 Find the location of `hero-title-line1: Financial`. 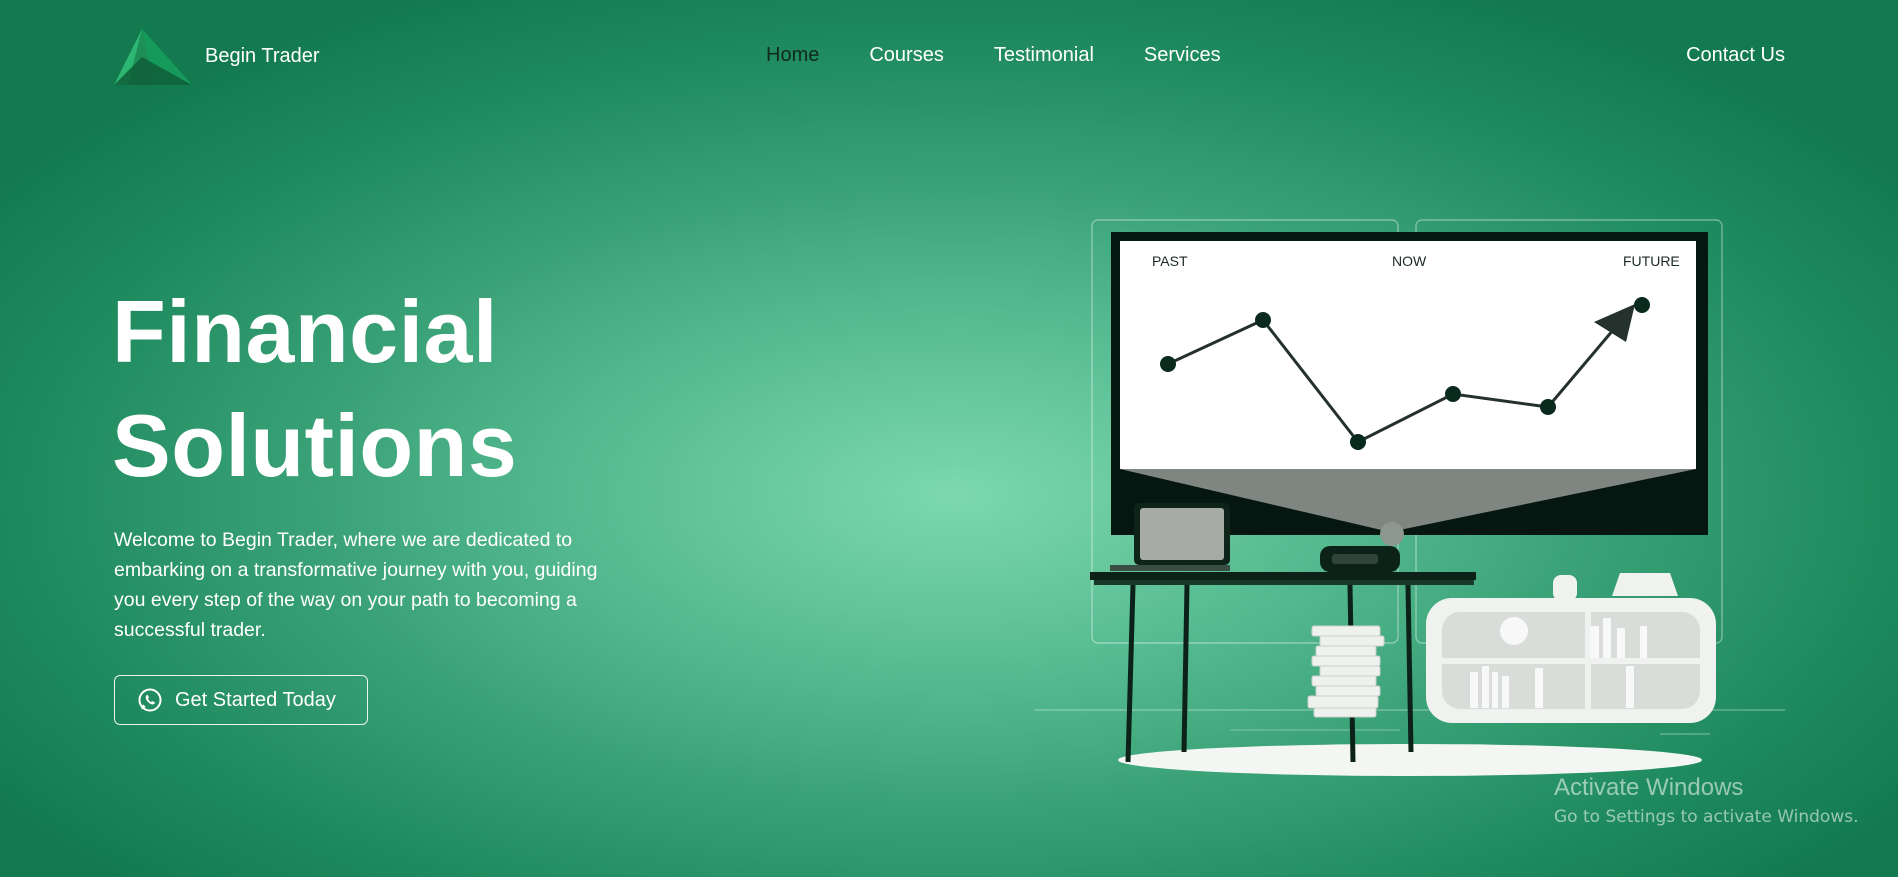

hero-title-line1: Financial is located at coordinates (305, 331).